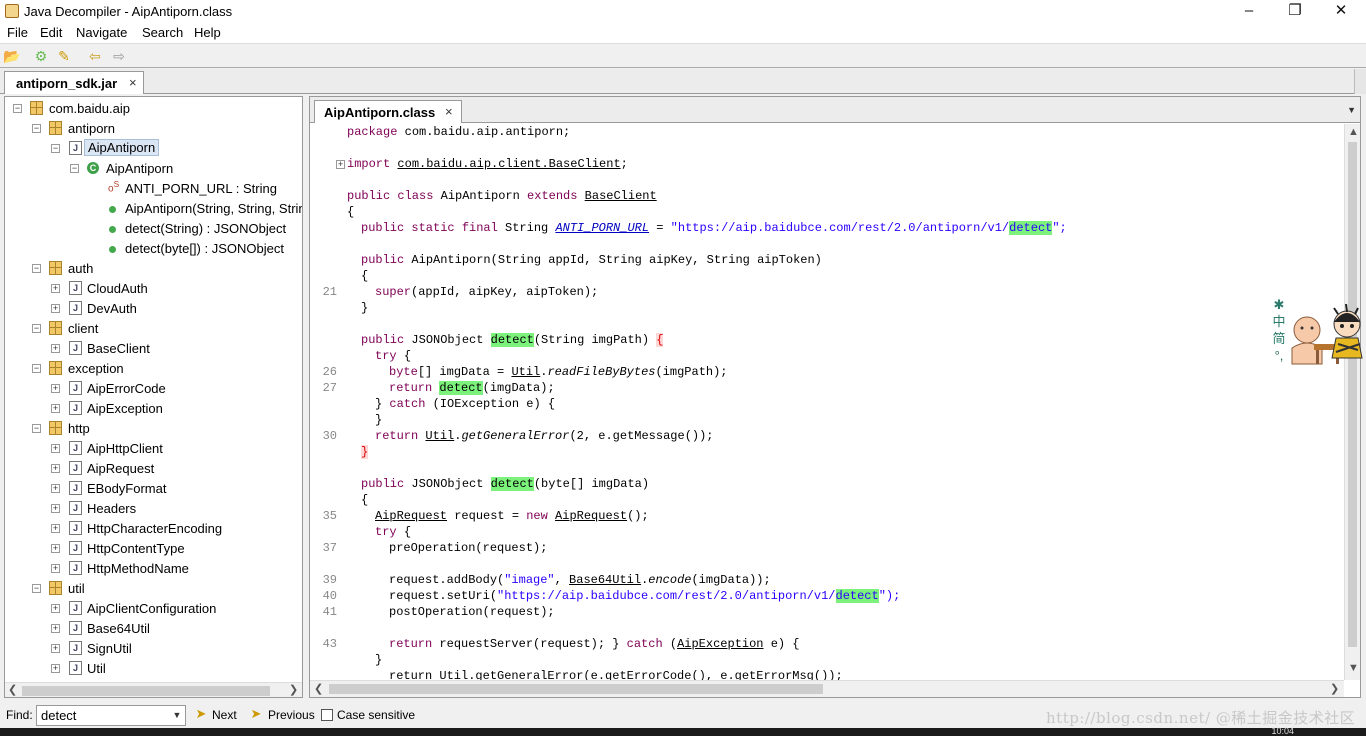 This screenshot has height=736, width=1366. I want to click on tree-node-antiporn: − antiporn, so click(153, 129).